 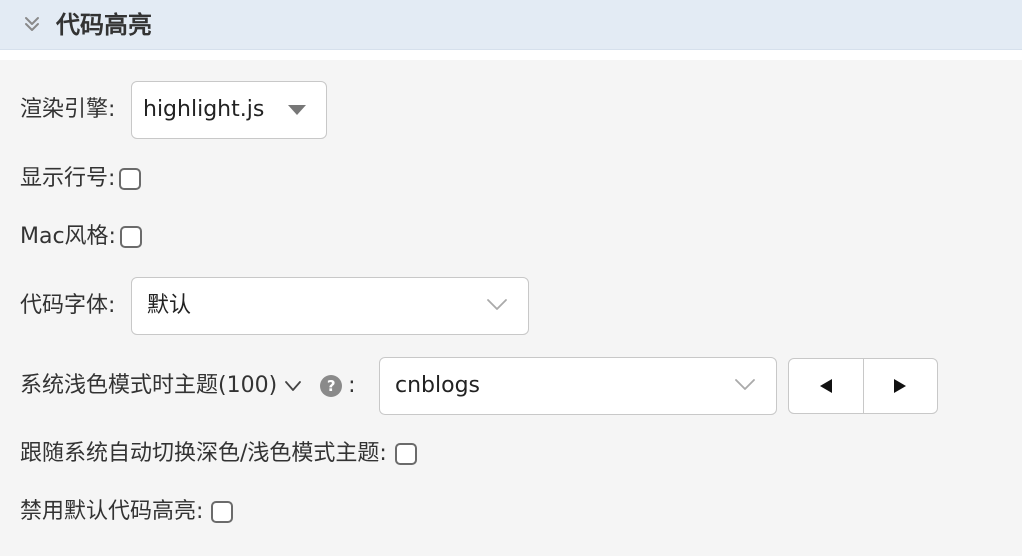 I want to click on disable-default-label: 禁用默认代码高亮:, so click(x=112, y=511).